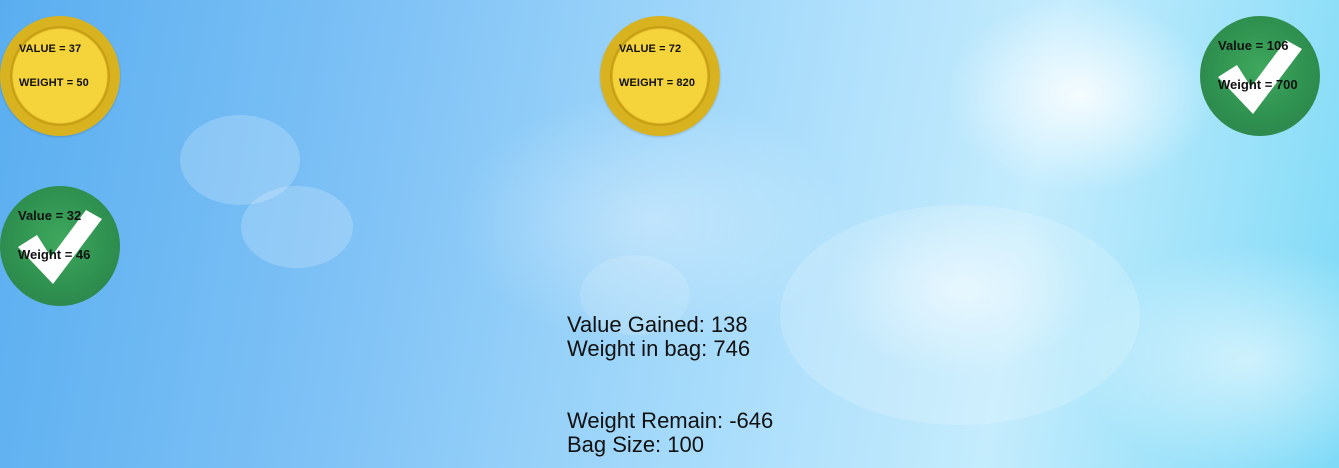 The height and width of the screenshot is (468, 1339). Describe the element at coordinates (60, 246) in the screenshot. I see `selected-item-2: Value = 32 Weight = 46` at that location.